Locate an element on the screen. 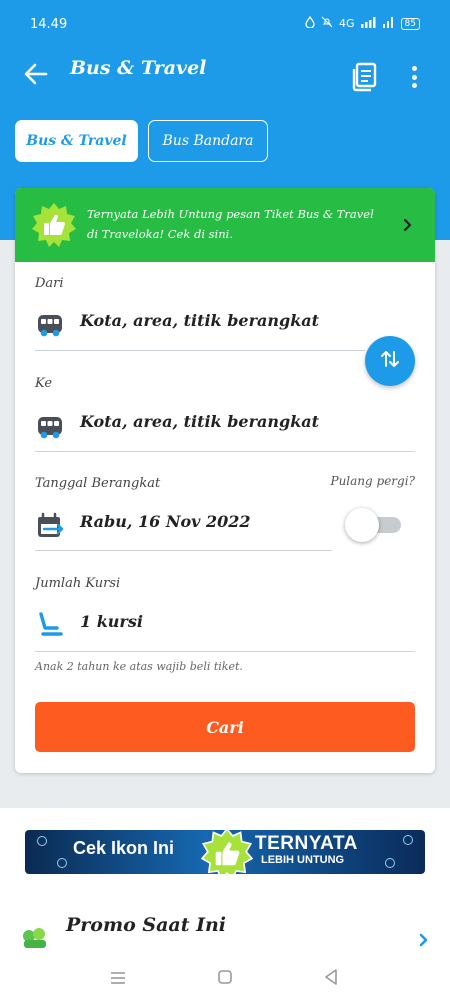  system-back-button is located at coordinates (331, 979).